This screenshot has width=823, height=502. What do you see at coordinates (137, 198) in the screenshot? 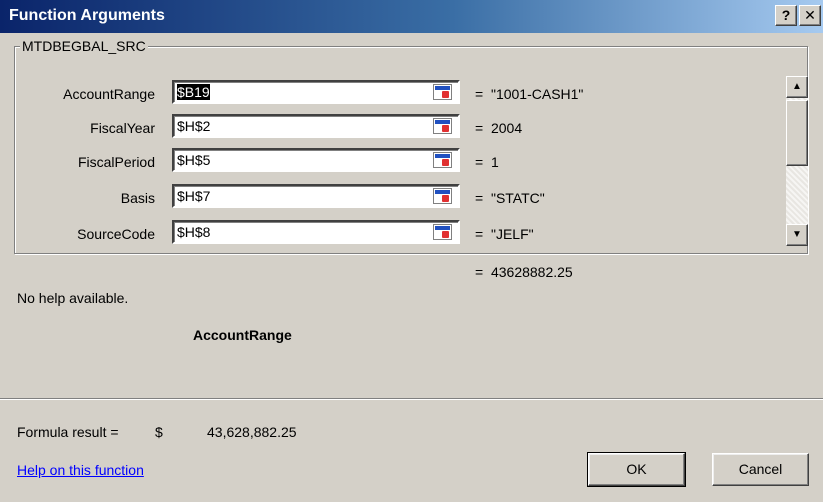
I see `arg-label-basis: Basis` at bounding box center [137, 198].